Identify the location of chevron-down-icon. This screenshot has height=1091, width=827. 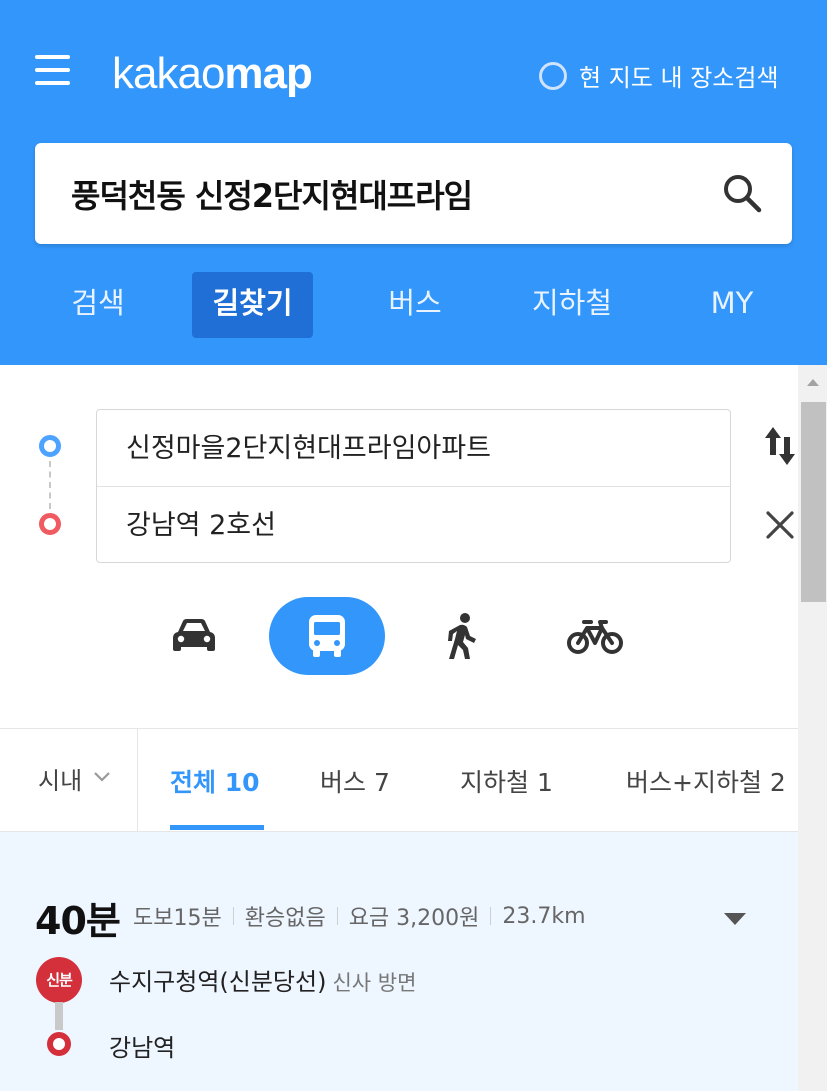
(102, 777).